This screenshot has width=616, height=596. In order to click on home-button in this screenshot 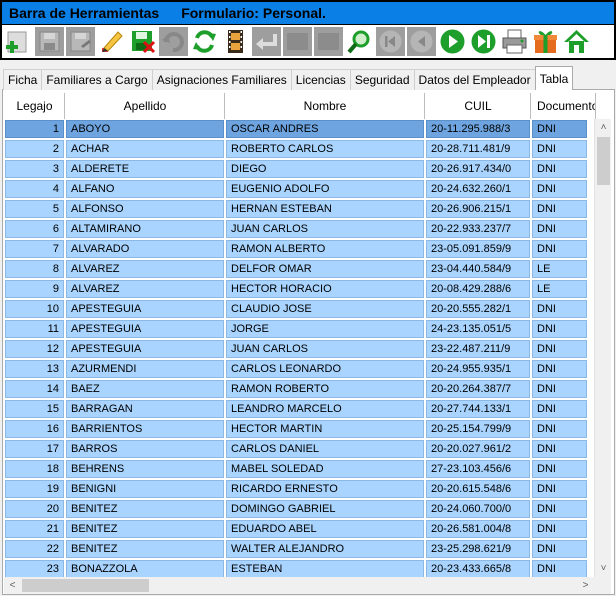, I will do `click(576, 41)`.